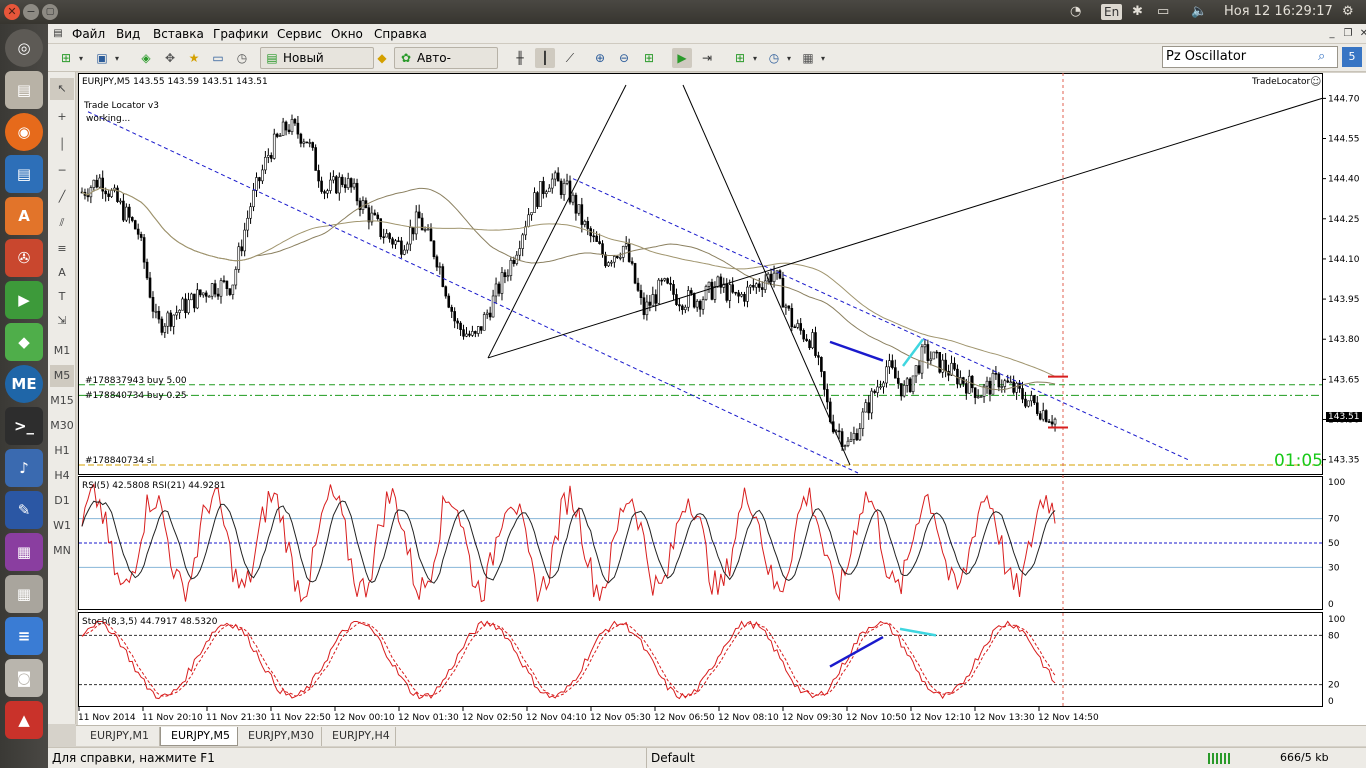 This screenshot has height=768, width=1366. What do you see at coordinates (128, 34) in the screenshot?
I see `menu-view: Вид` at bounding box center [128, 34].